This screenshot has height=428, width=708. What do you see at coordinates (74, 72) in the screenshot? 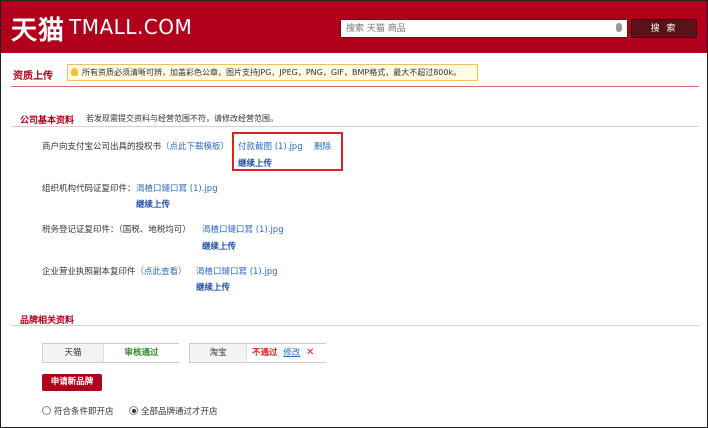
I see `lightbulb-icon` at bounding box center [74, 72].